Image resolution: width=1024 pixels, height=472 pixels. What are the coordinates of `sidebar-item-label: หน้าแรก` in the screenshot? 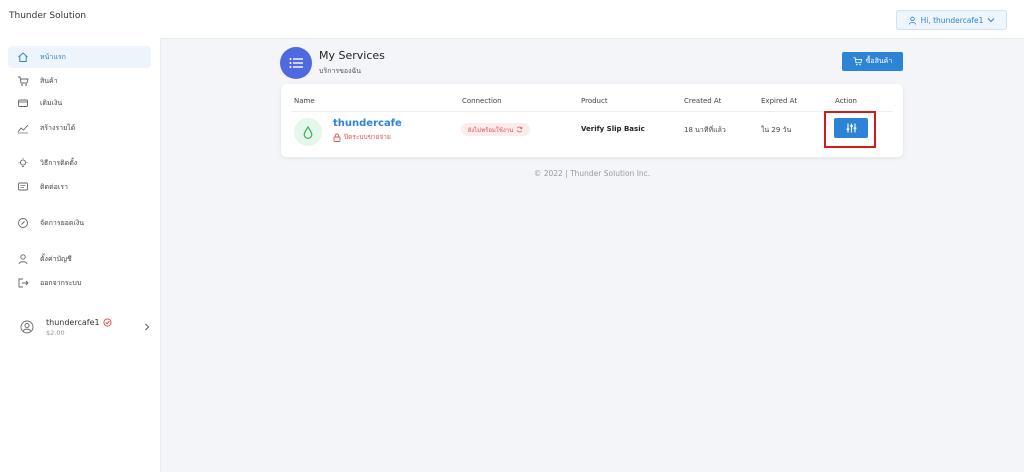 It's located at (53, 56).